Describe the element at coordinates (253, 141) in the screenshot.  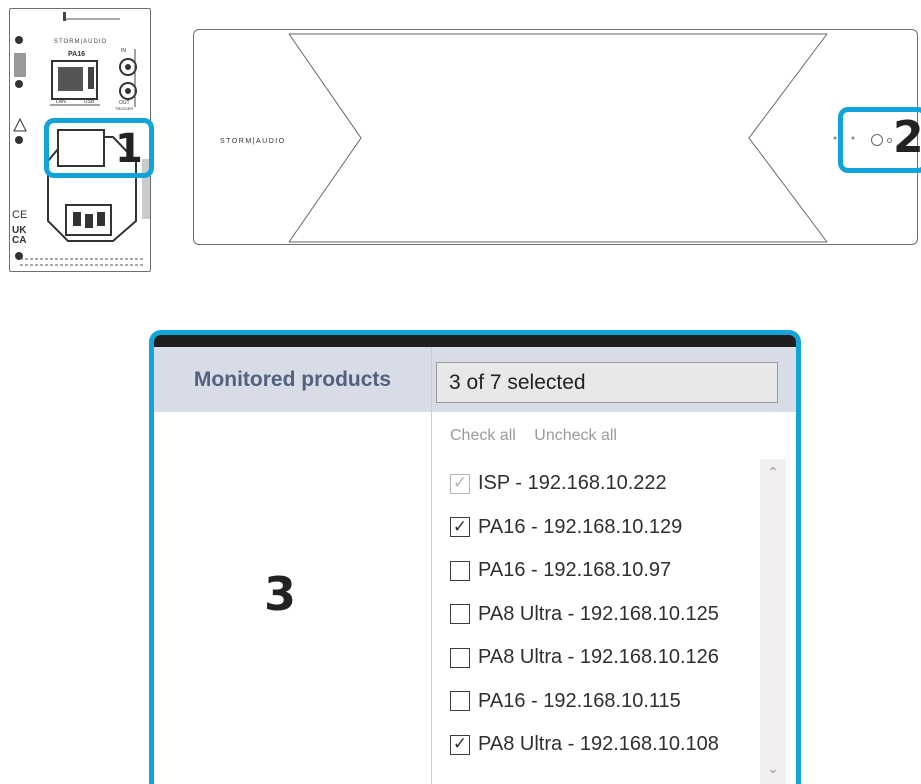
I see `front-brand-text: STORM|AUDIO` at that location.